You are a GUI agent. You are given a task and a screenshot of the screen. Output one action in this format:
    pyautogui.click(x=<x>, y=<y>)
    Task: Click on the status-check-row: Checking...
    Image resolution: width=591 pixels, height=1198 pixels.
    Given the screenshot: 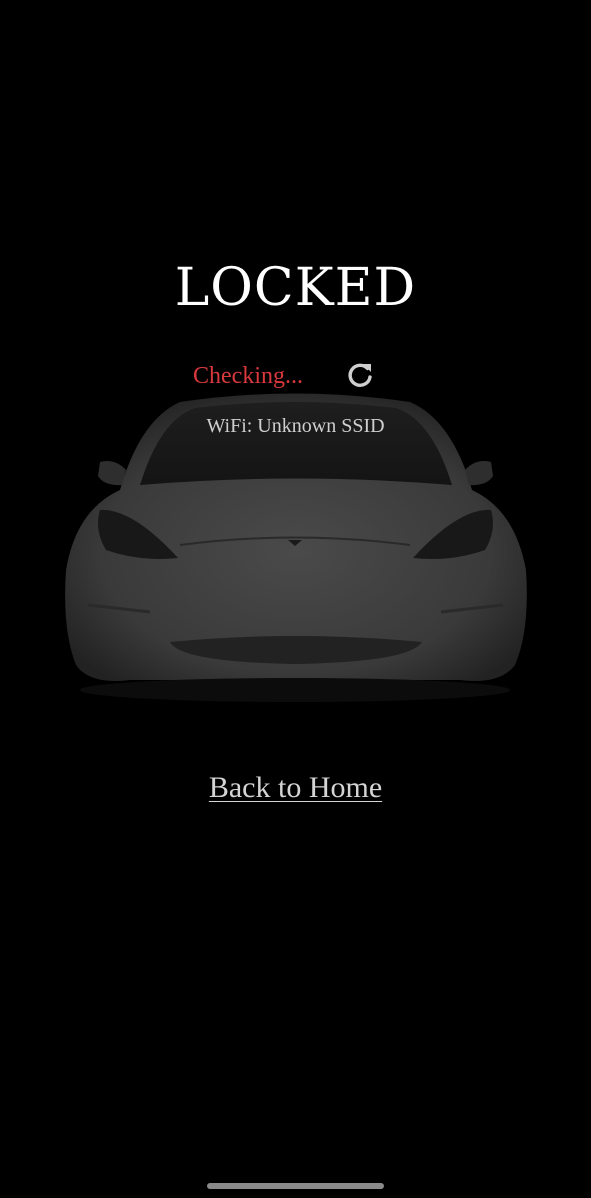 What is the action you would take?
    pyautogui.click(x=295, y=376)
    